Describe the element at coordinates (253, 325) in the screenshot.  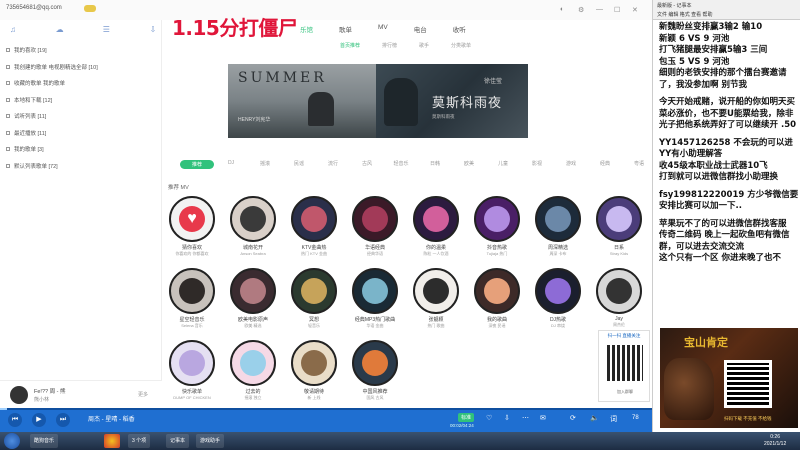
I see `playlist-desc: 欧美 精选` at that location.